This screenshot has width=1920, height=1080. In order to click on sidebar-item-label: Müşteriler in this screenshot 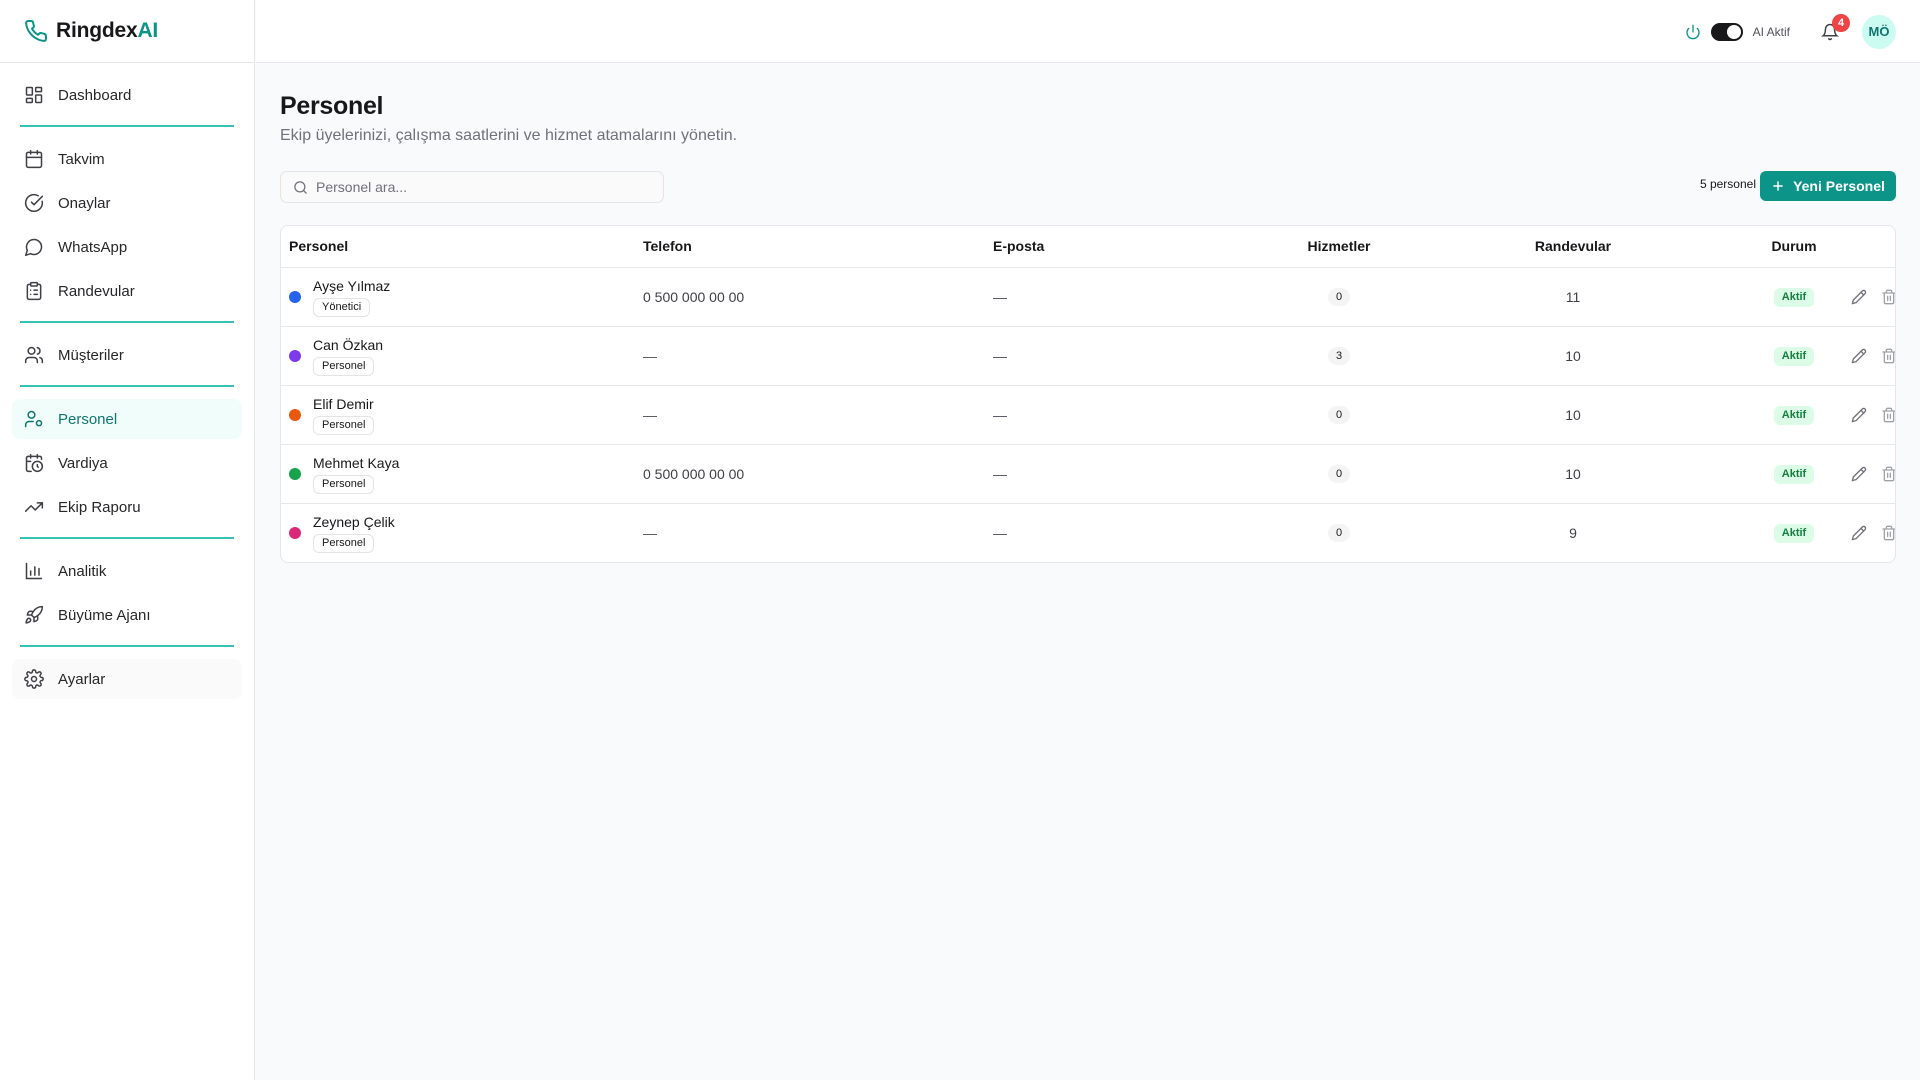, I will do `click(91, 355)`.